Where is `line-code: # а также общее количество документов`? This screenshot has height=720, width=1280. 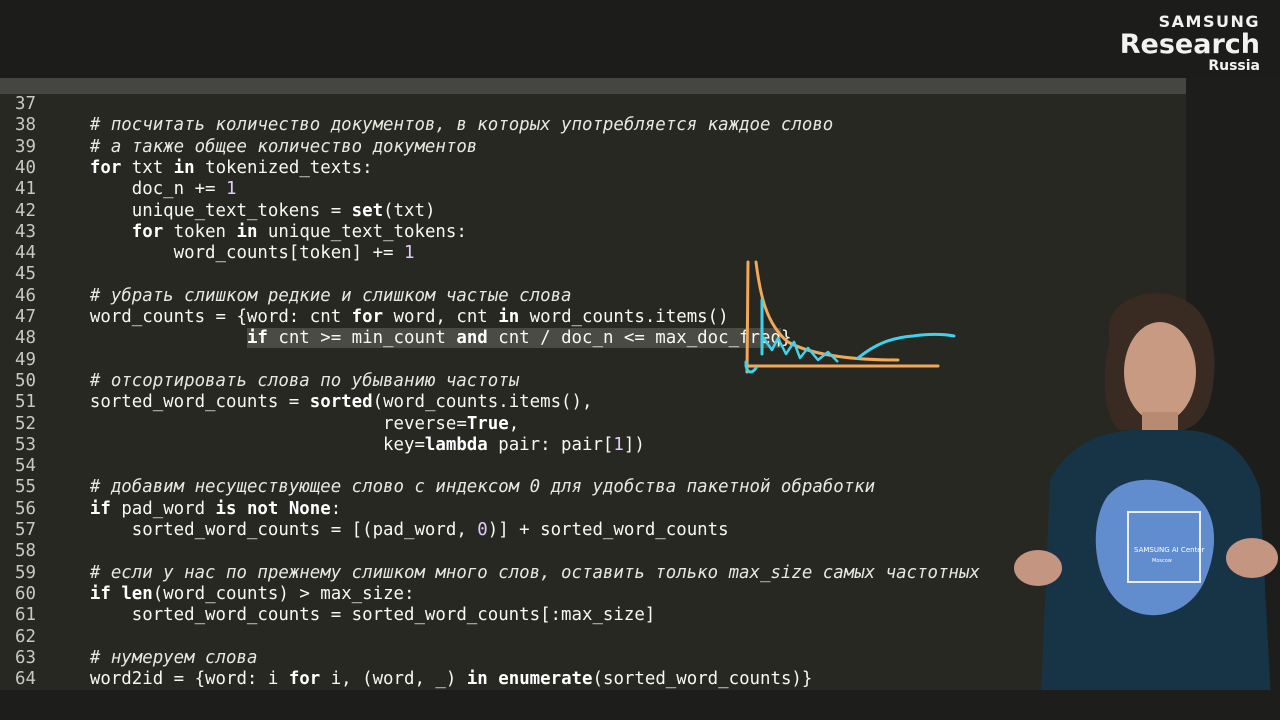 line-code: # а также общее количество документов is located at coordinates (283, 146).